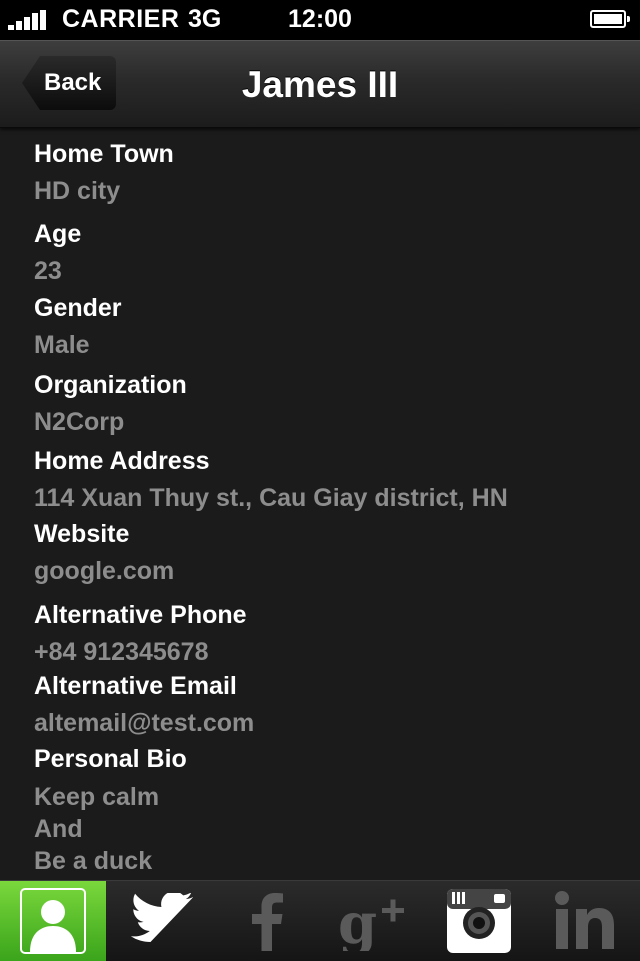 The height and width of the screenshot is (961, 640). Describe the element at coordinates (82, 534) in the screenshot. I see `field-label-website: Website` at that location.